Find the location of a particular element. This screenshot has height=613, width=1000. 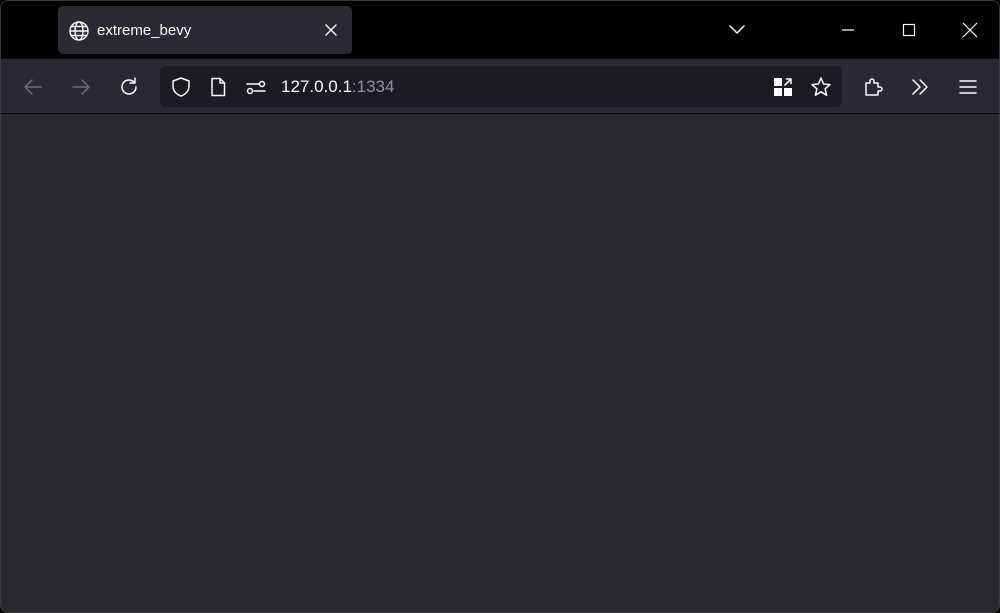

arrow-left-icon is located at coordinates (33, 87).